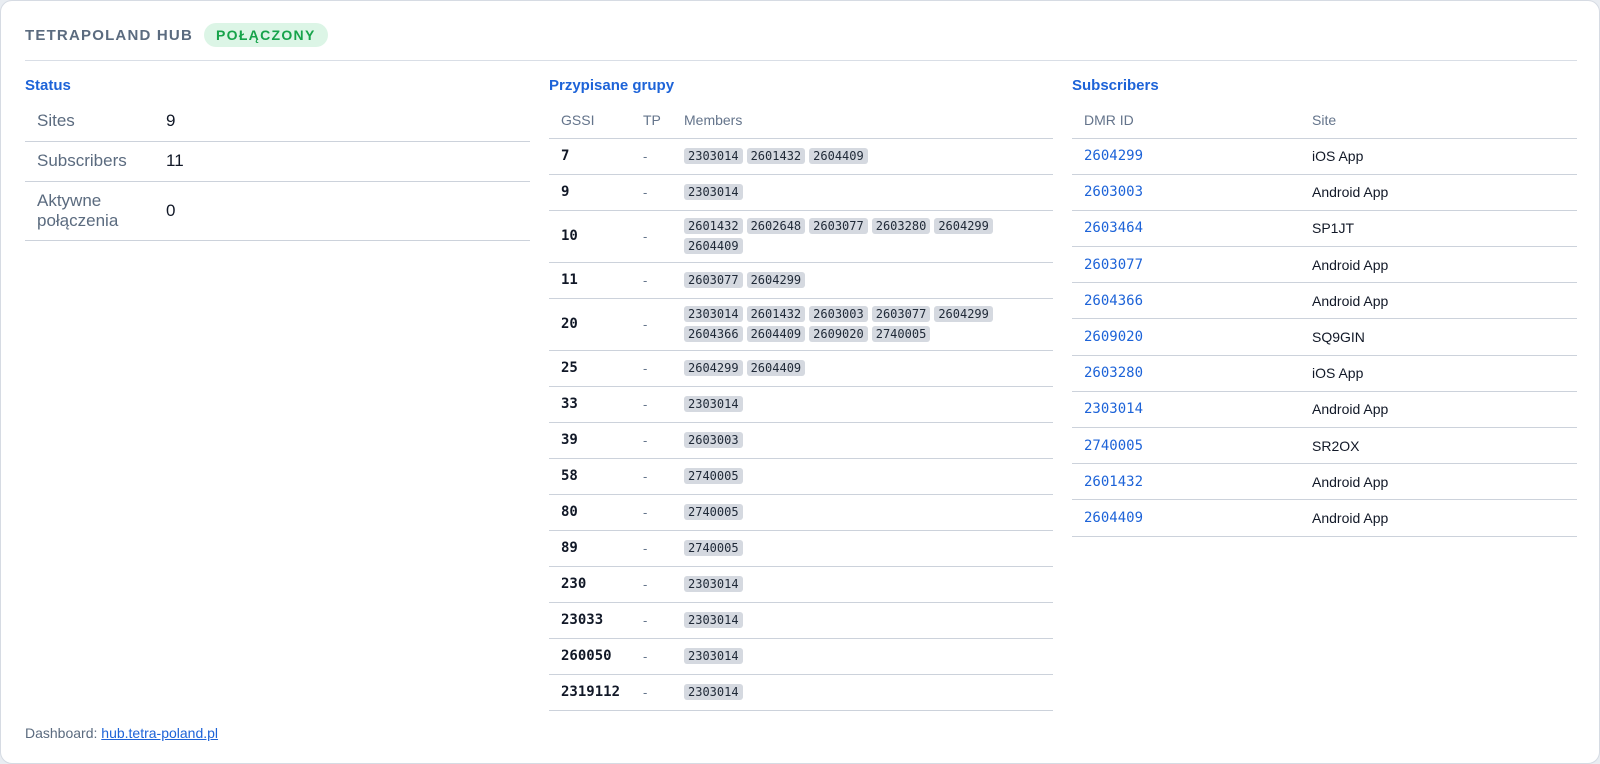  I want to click on group-gssi: 2319112, so click(590, 692).